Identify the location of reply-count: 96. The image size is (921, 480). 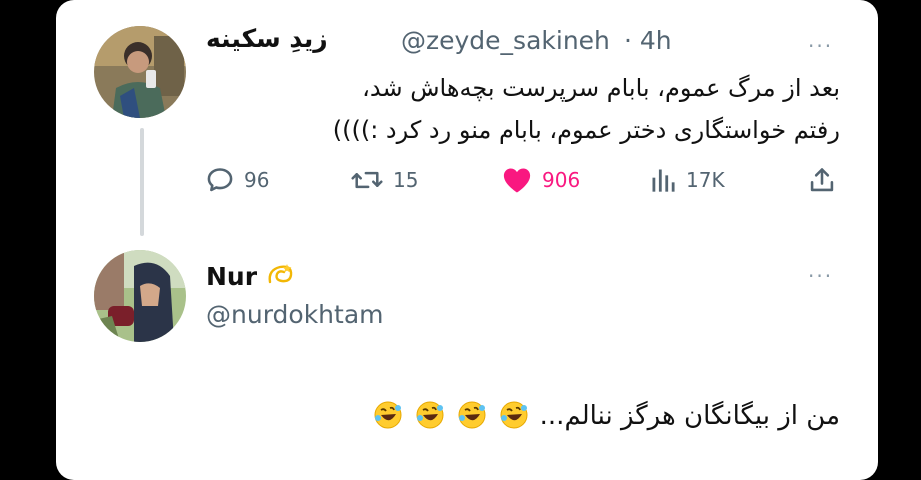
(257, 180).